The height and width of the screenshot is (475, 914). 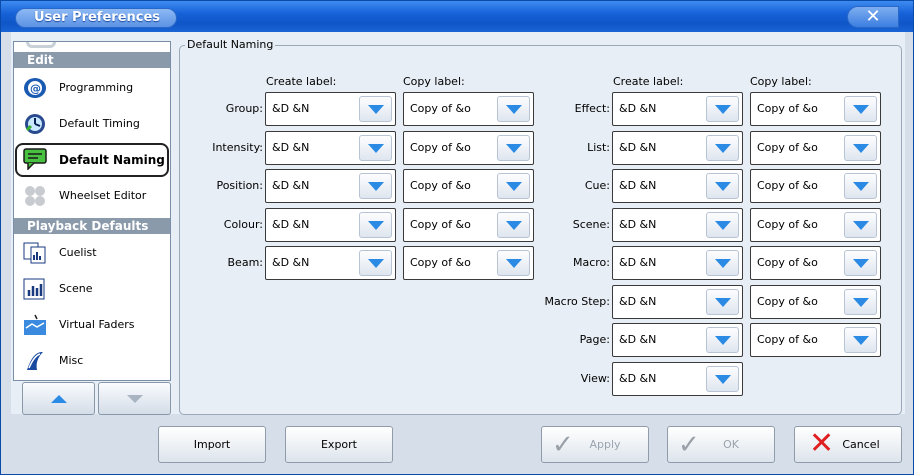 What do you see at coordinates (245, 262) in the screenshot?
I see `row-label-beam: Beam:` at bounding box center [245, 262].